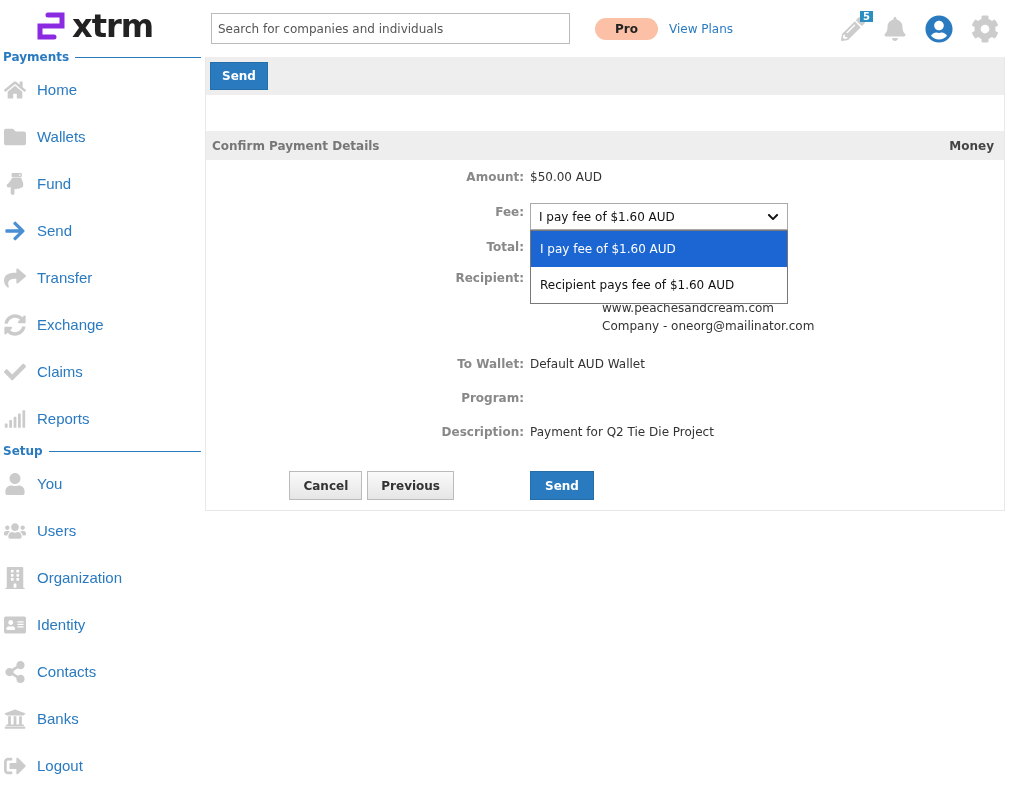 The width and height of the screenshot is (1018, 811). Describe the element at coordinates (296, 145) in the screenshot. I see `section-title: Confirm Payment Details` at that location.